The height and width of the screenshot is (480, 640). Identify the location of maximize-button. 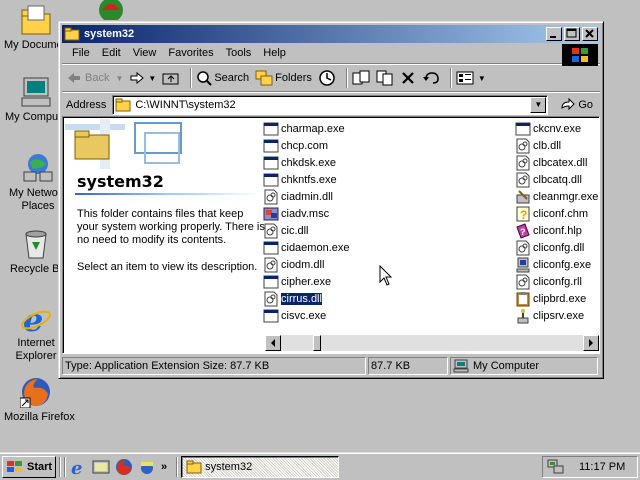
(572, 34).